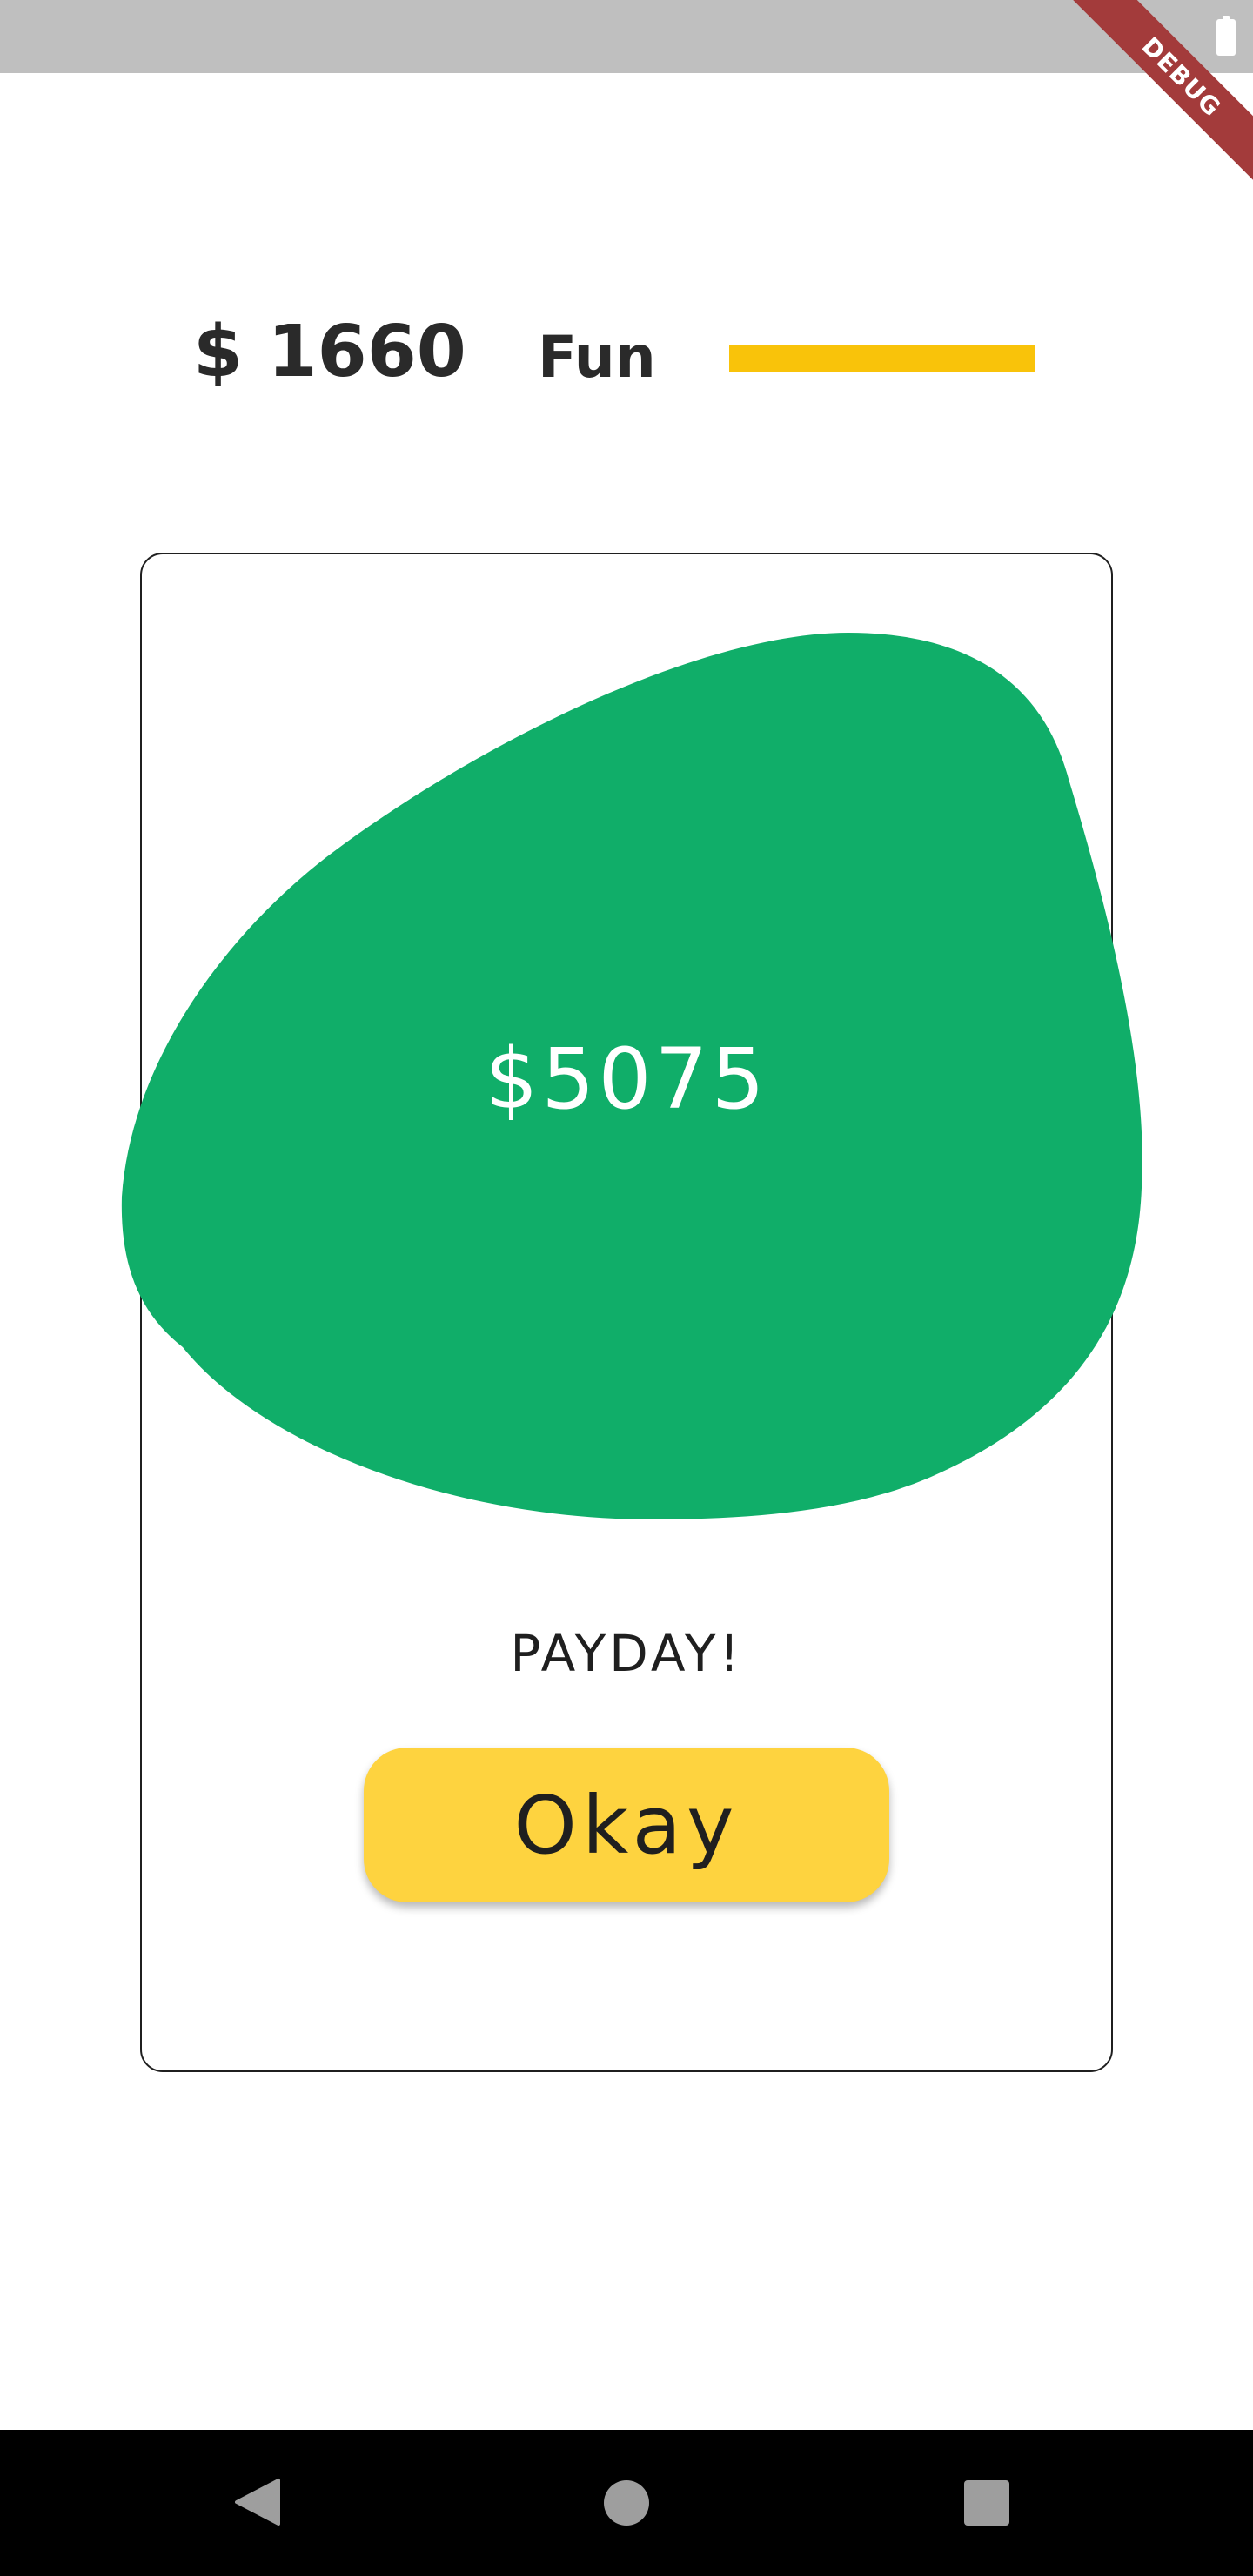  What do you see at coordinates (626, 1079) in the screenshot?
I see `payday-amount: $5075` at bounding box center [626, 1079].